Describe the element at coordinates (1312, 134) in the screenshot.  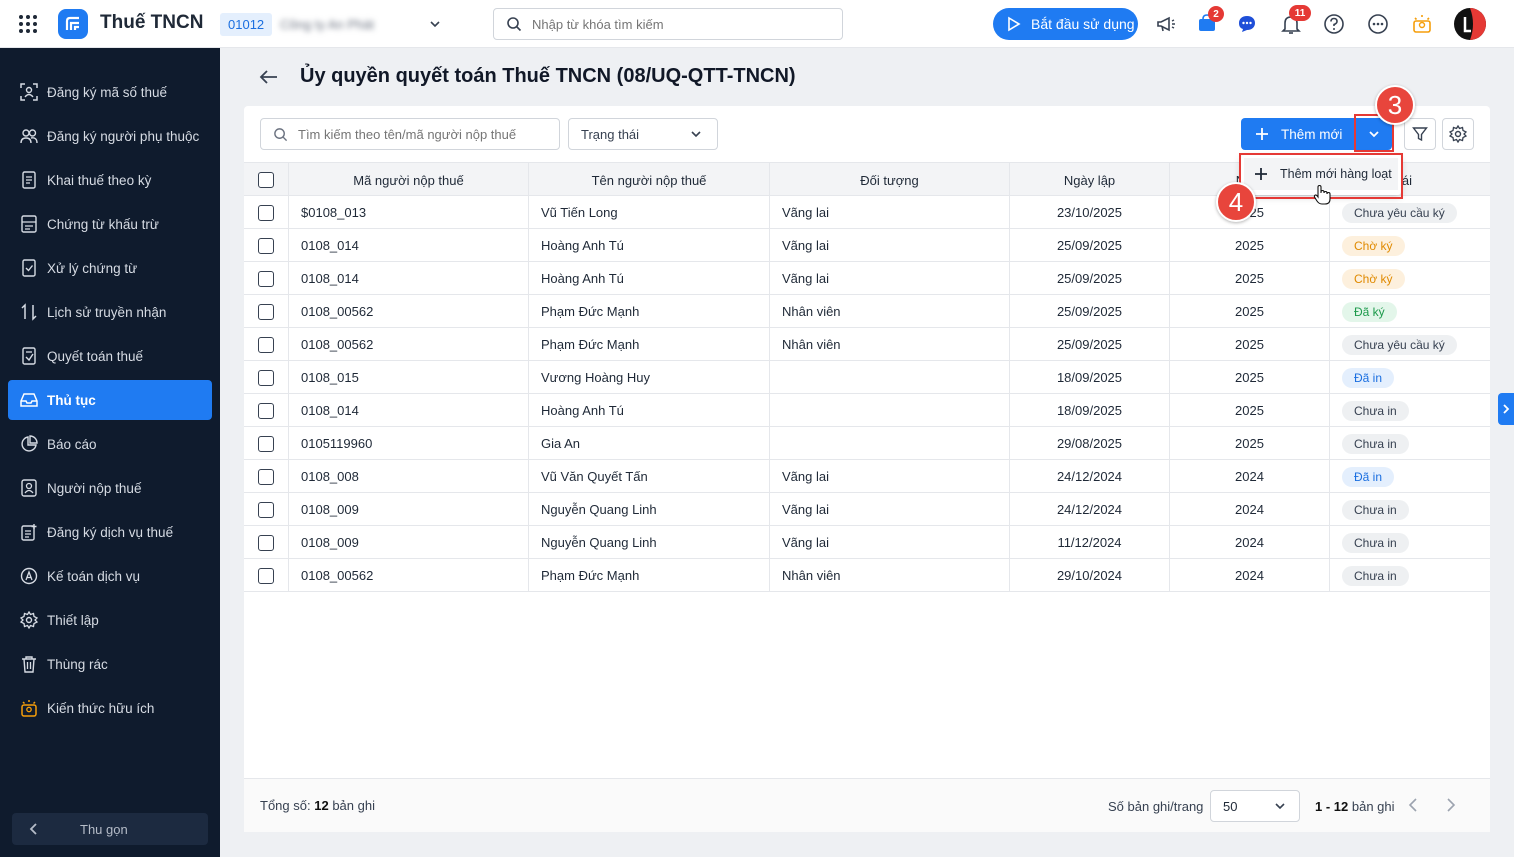
I see `add-new-label: Thêm mới` at that location.